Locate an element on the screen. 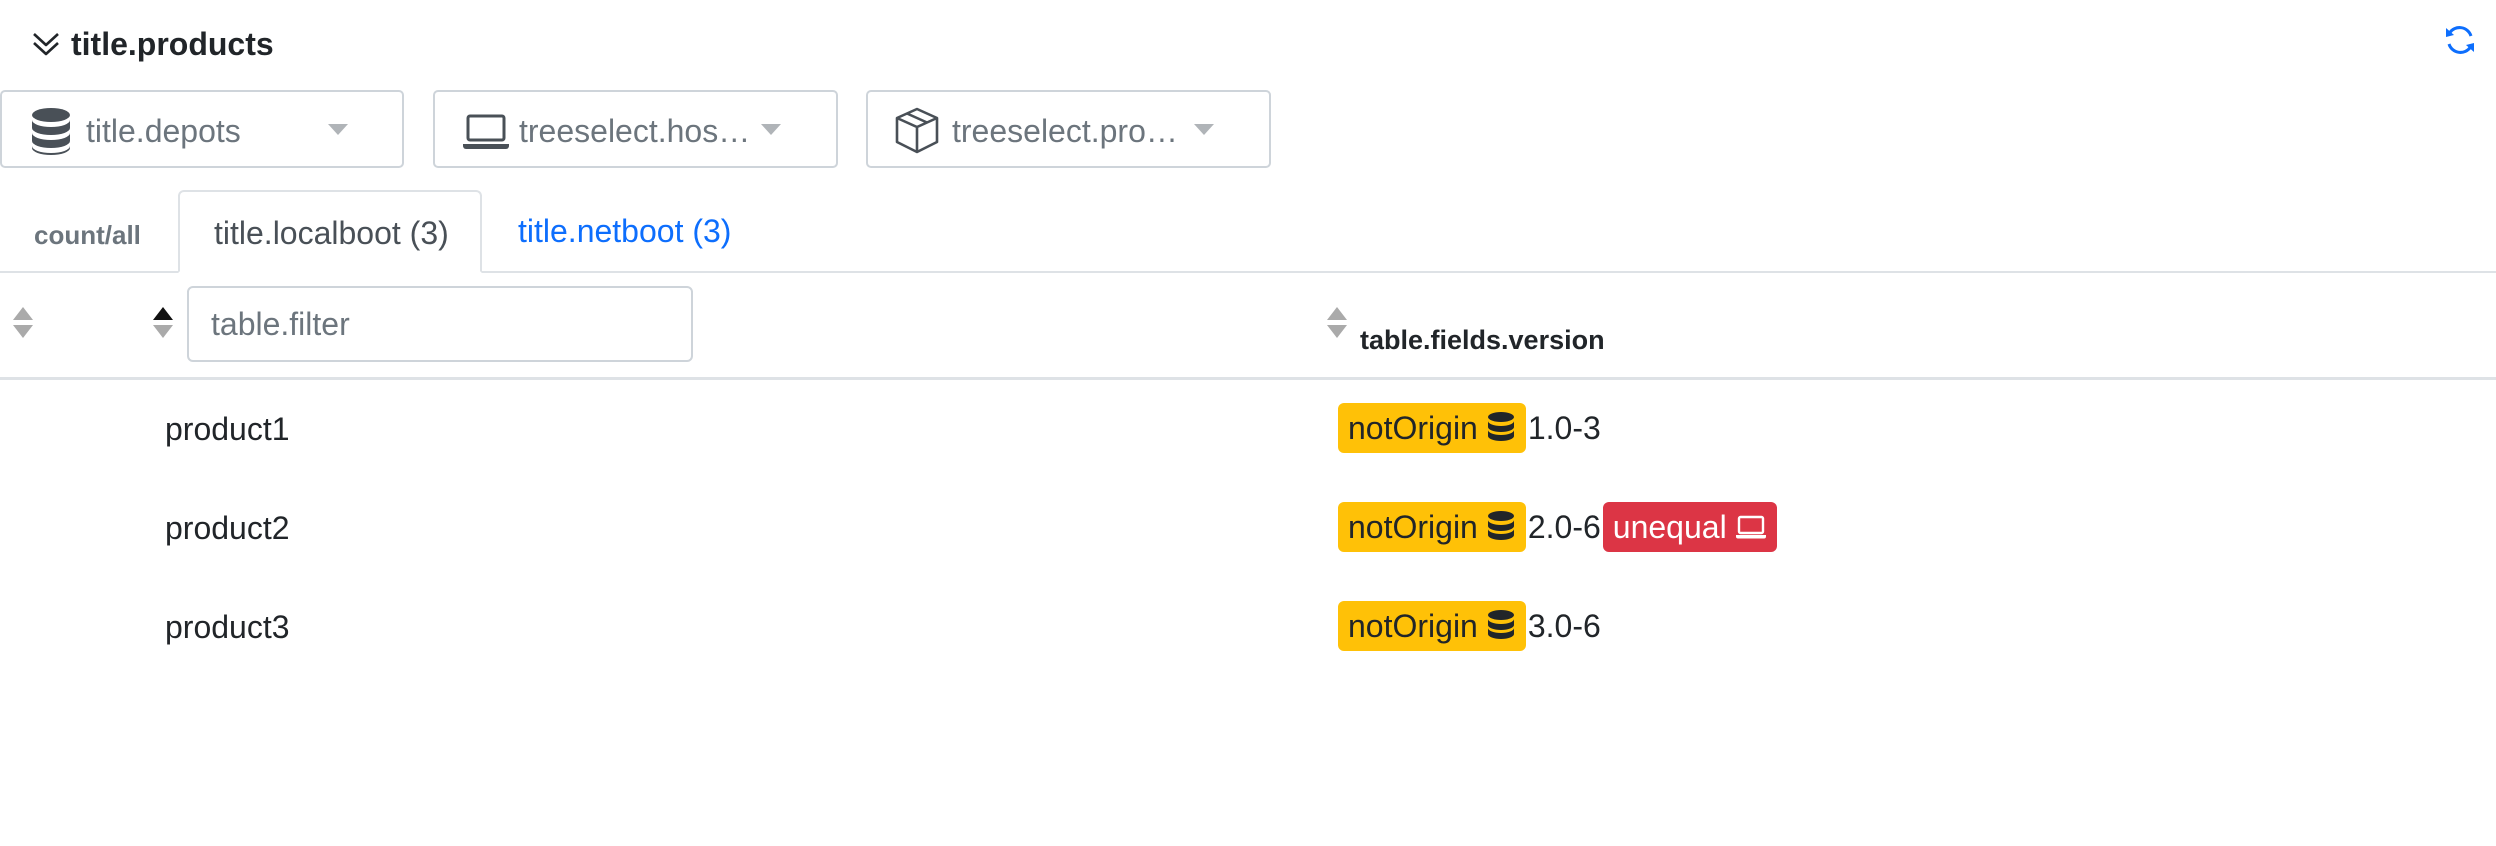 This screenshot has height=846, width=2496. select-column-sort is located at coordinates (23, 325).